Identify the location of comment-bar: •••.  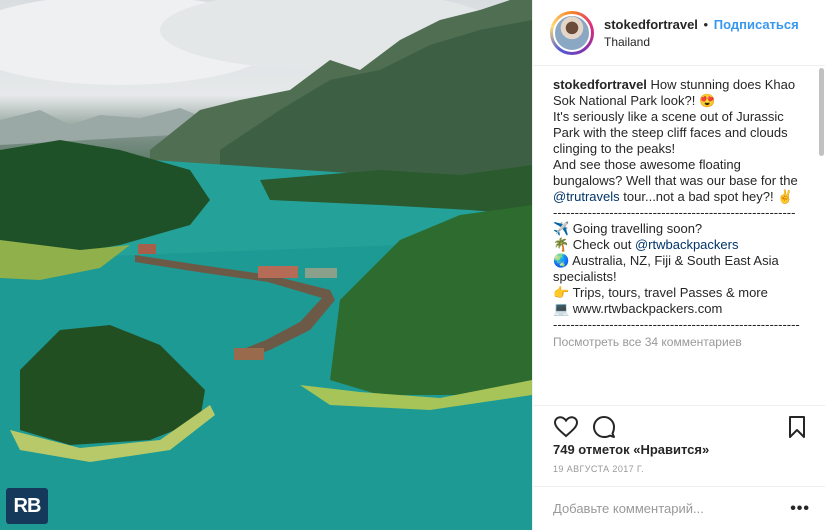
(679, 508).